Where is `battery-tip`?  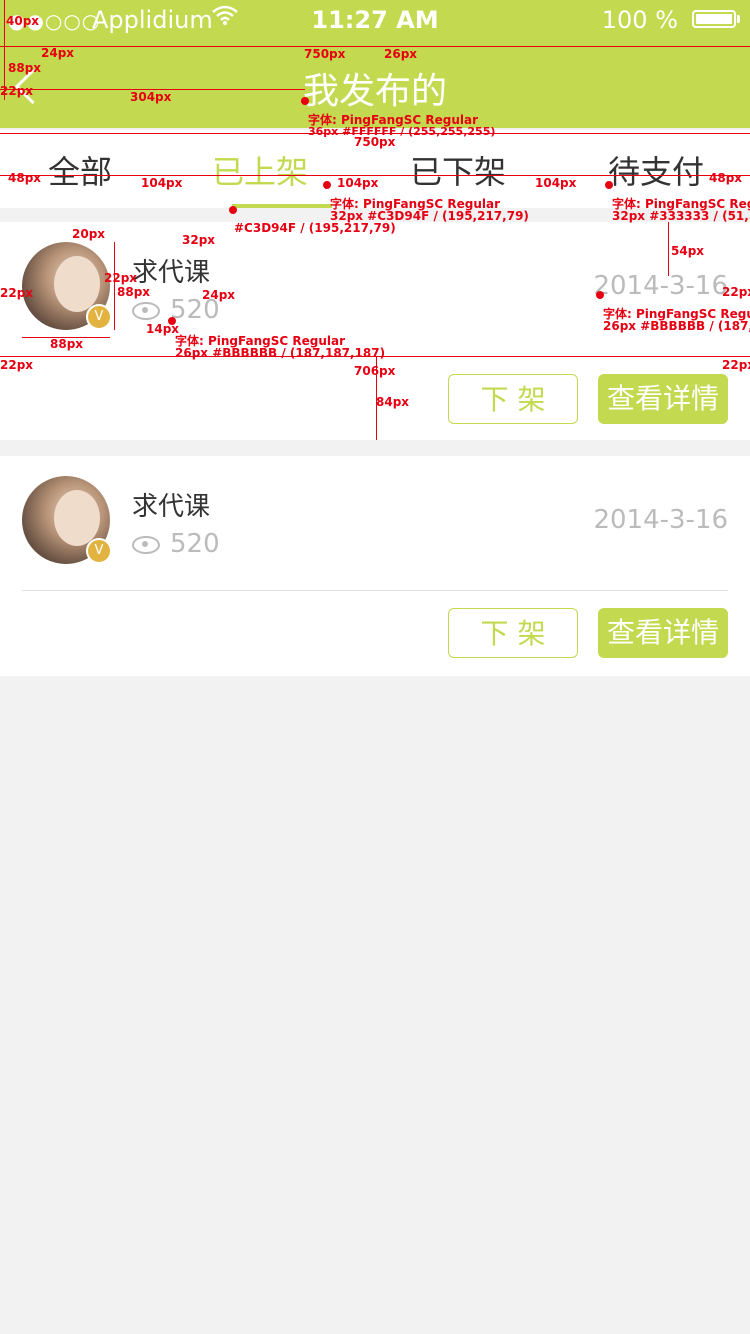
battery-tip is located at coordinates (738, 19).